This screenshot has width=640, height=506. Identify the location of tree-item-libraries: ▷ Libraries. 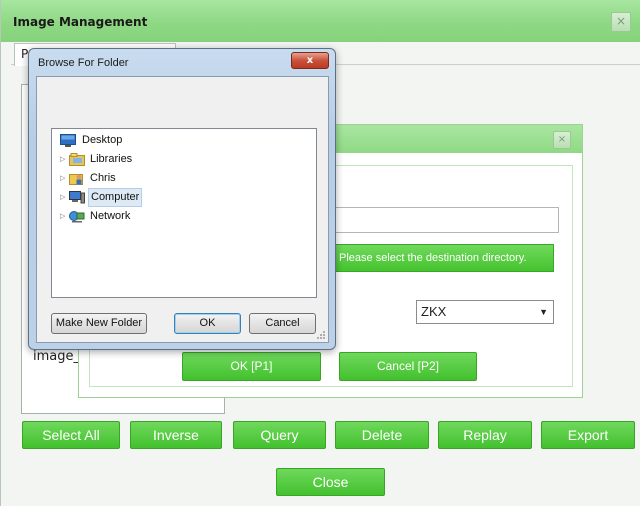
(120, 159).